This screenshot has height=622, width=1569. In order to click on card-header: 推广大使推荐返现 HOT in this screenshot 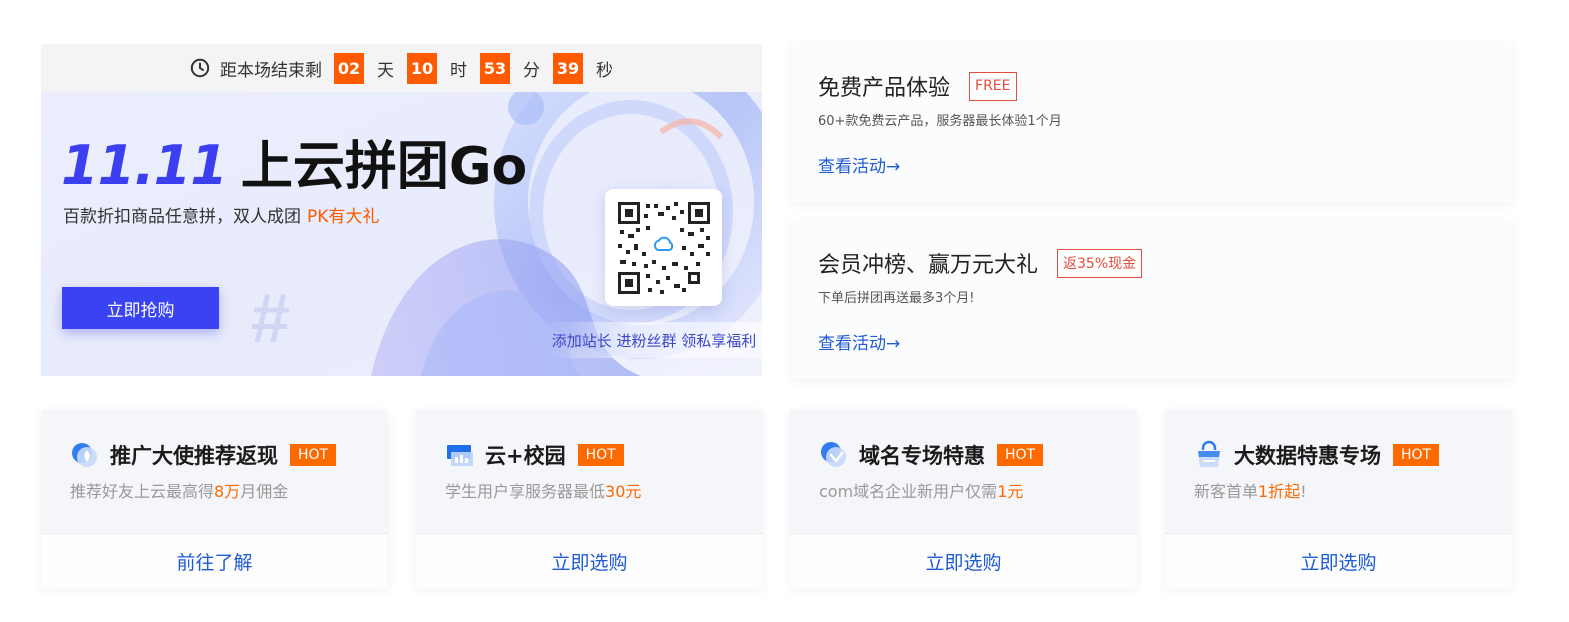, I will do `click(203, 455)`.